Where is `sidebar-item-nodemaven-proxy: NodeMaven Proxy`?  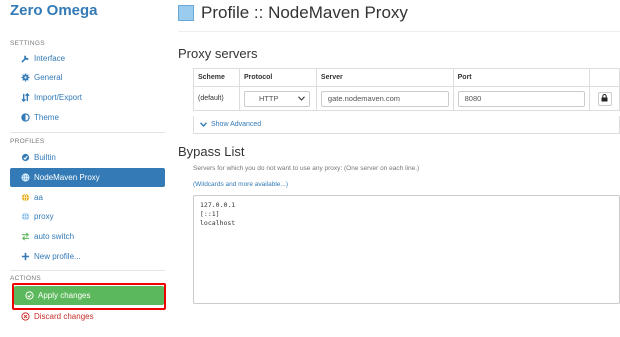 sidebar-item-nodemaven-proxy: NodeMaven Proxy is located at coordinates (87, 177).